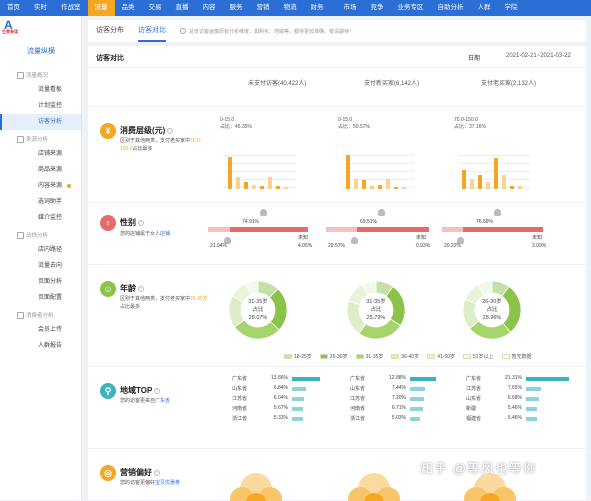  I want to click on legend-label: 暂无数据, so click(521, 357).